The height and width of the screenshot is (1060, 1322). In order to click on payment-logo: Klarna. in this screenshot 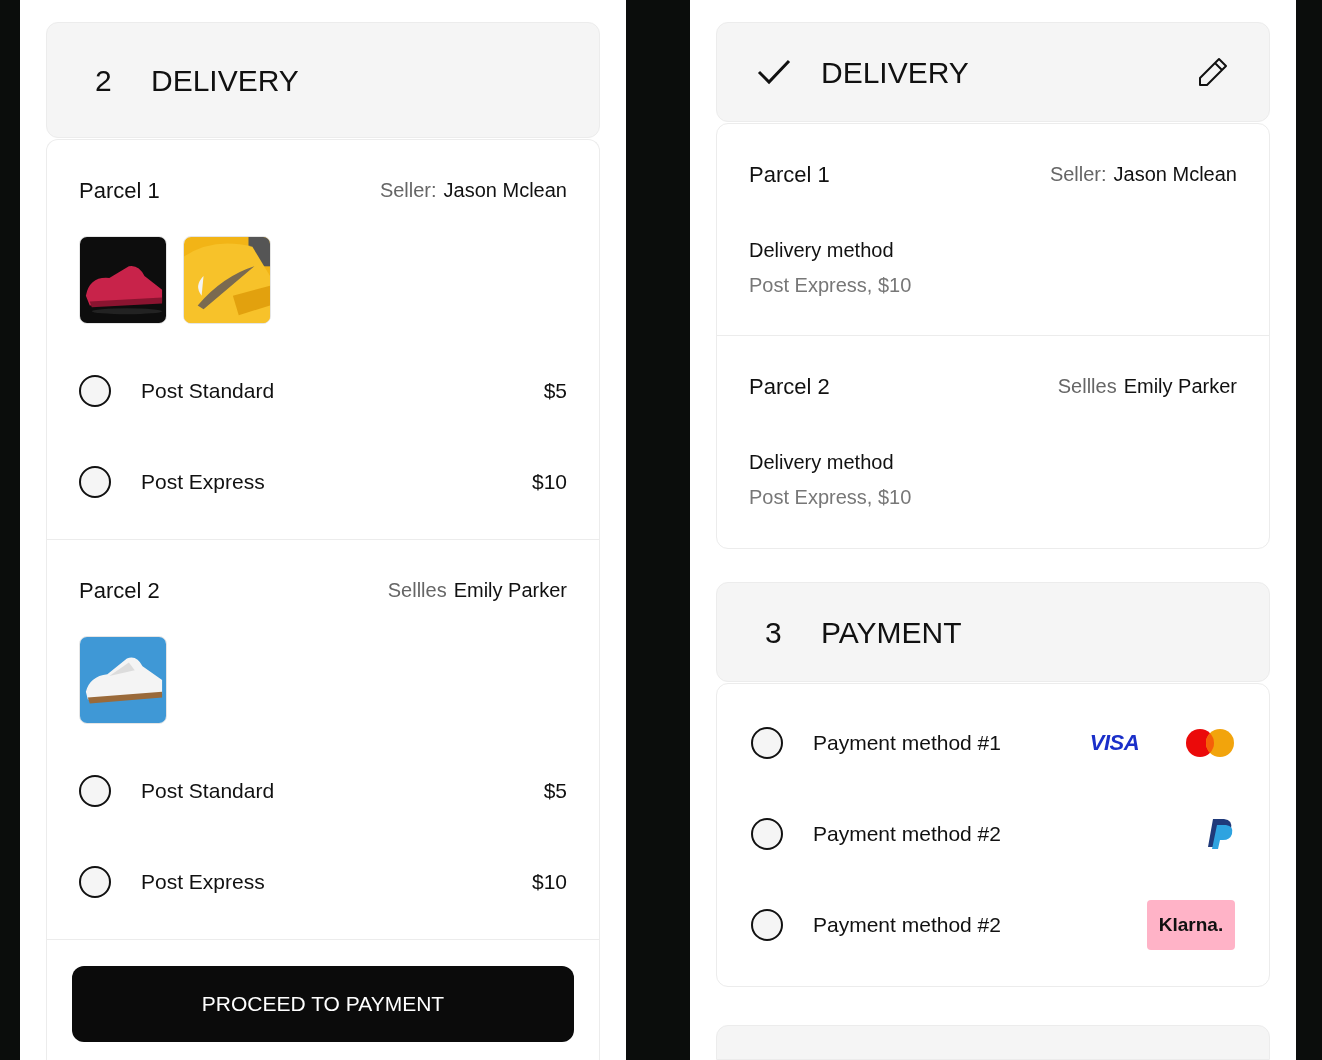, I will do `click(1191, 924)`.